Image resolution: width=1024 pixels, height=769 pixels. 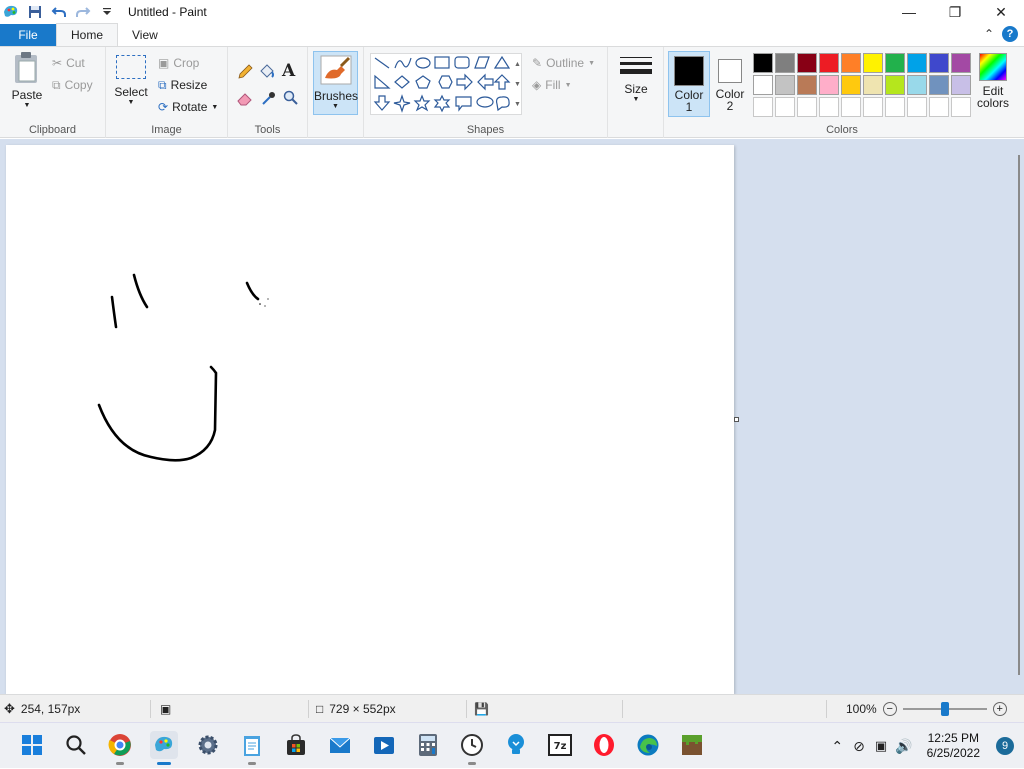 What do you see at coordinates (267, 72) in the screenshot?
I see `fill-bucket-icon` at bounding box center [267, 72].